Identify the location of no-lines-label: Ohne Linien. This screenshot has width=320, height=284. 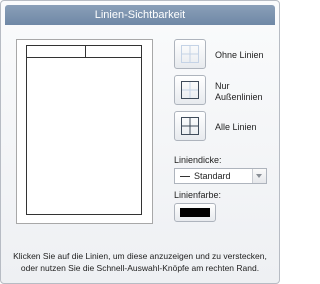
(239, 55).